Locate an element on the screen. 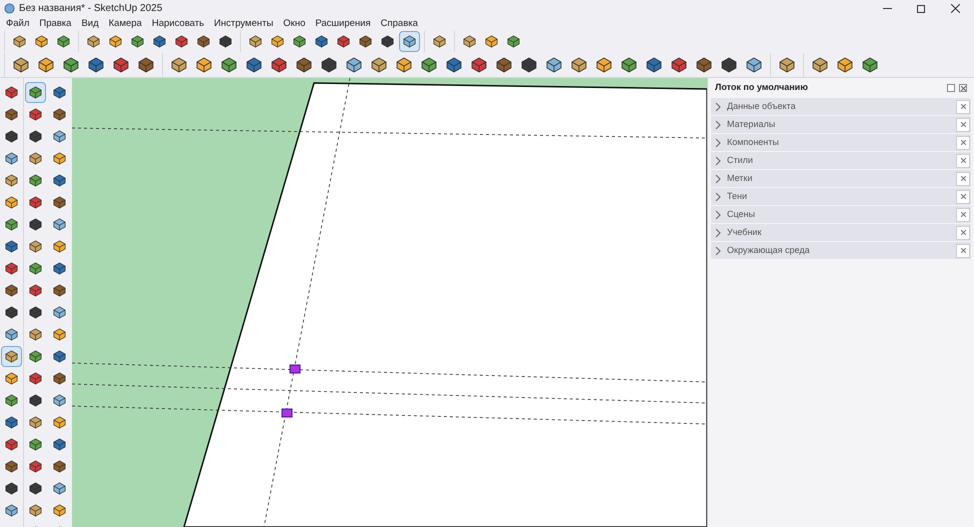  menu-item: Правка is located at coordinates (55, 23).